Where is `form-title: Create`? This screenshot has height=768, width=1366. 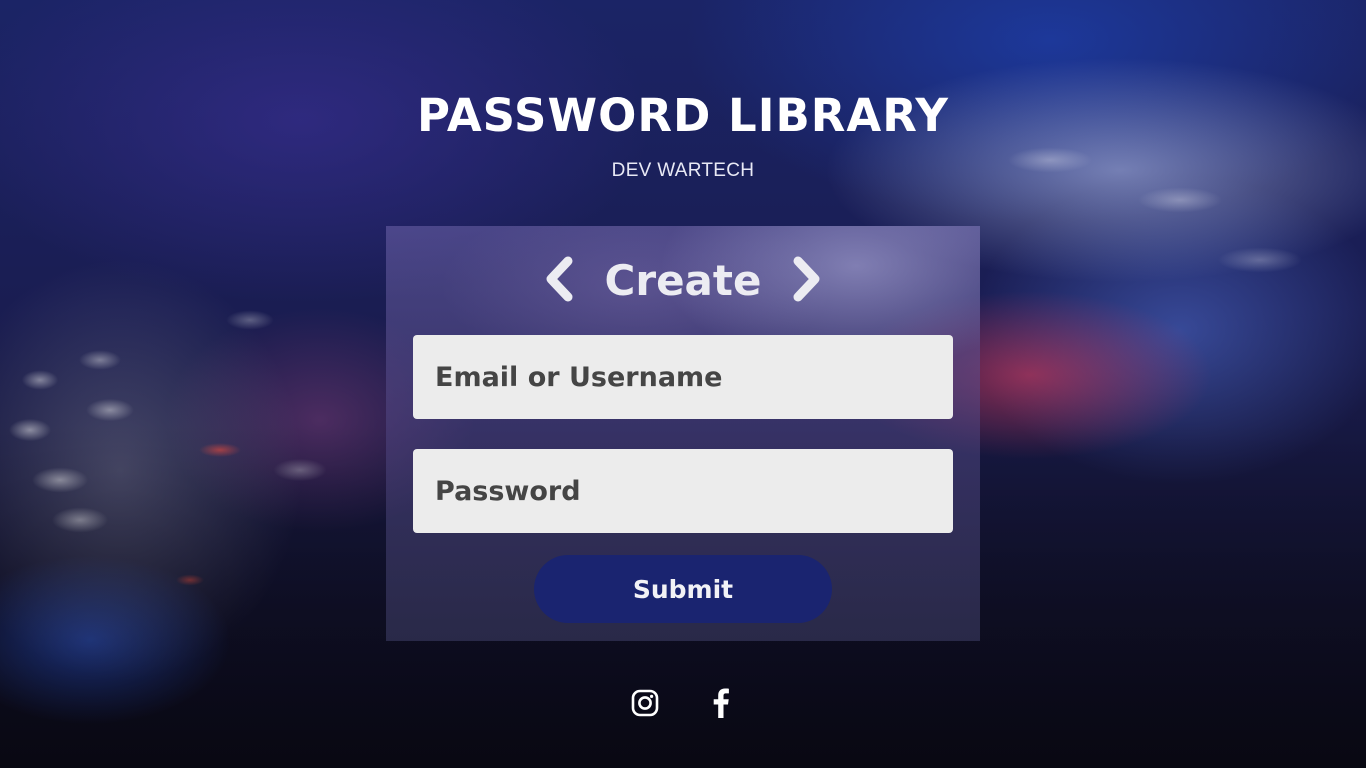 form-title: Create is located at coordinates (683, 280).